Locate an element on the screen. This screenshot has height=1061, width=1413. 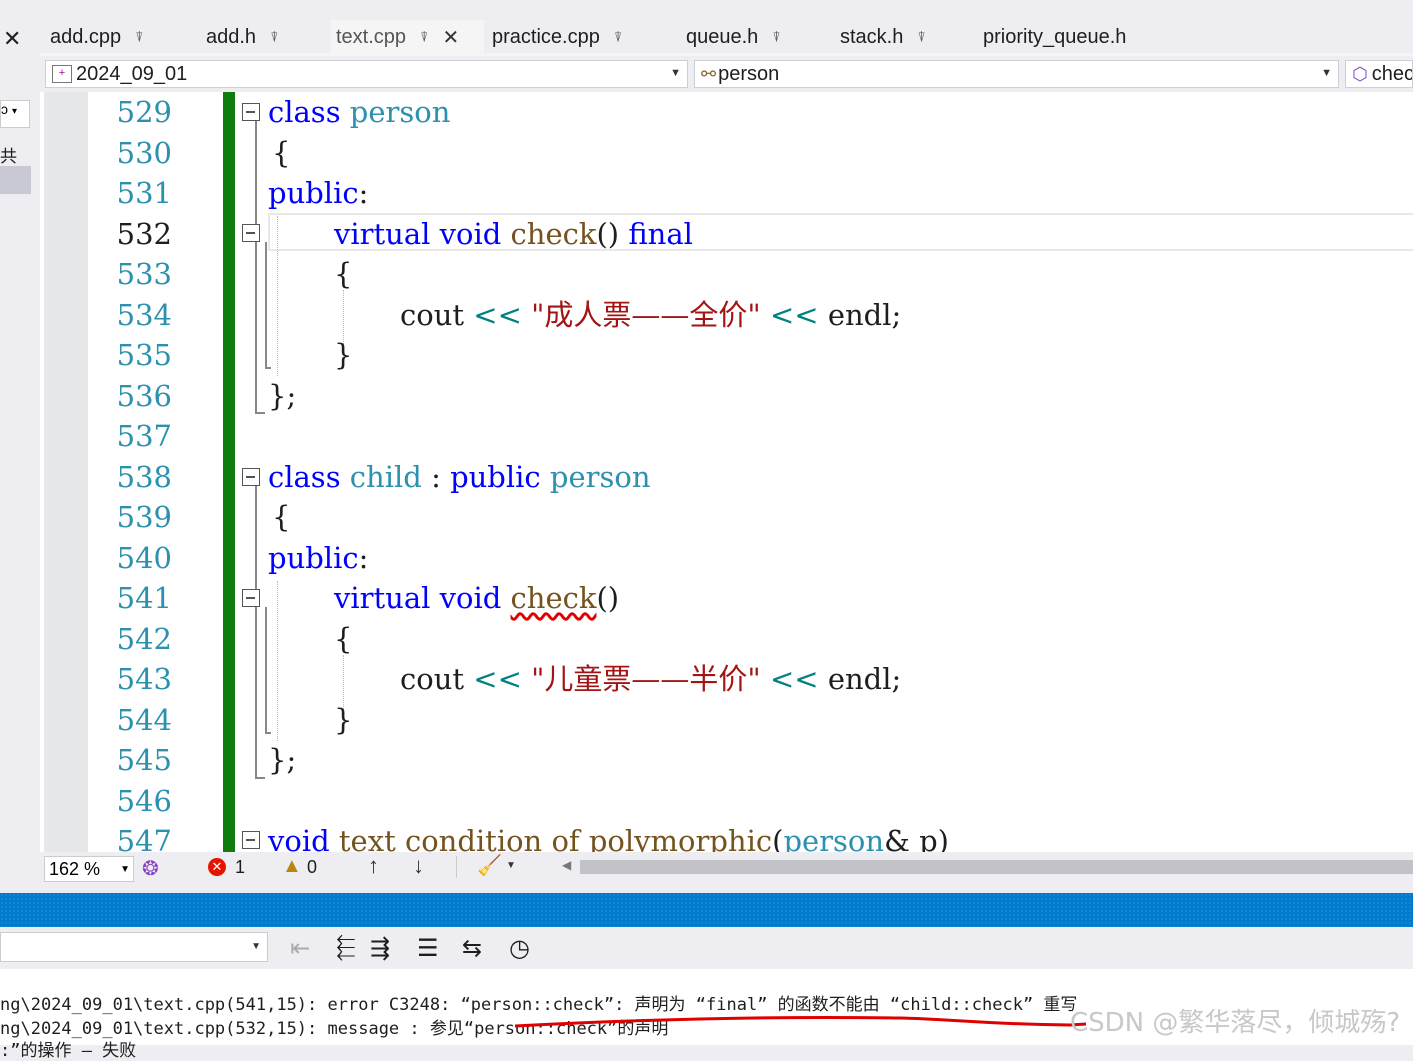
code-cleanup-icon: 🧹 is located at coordinates (489, 865).